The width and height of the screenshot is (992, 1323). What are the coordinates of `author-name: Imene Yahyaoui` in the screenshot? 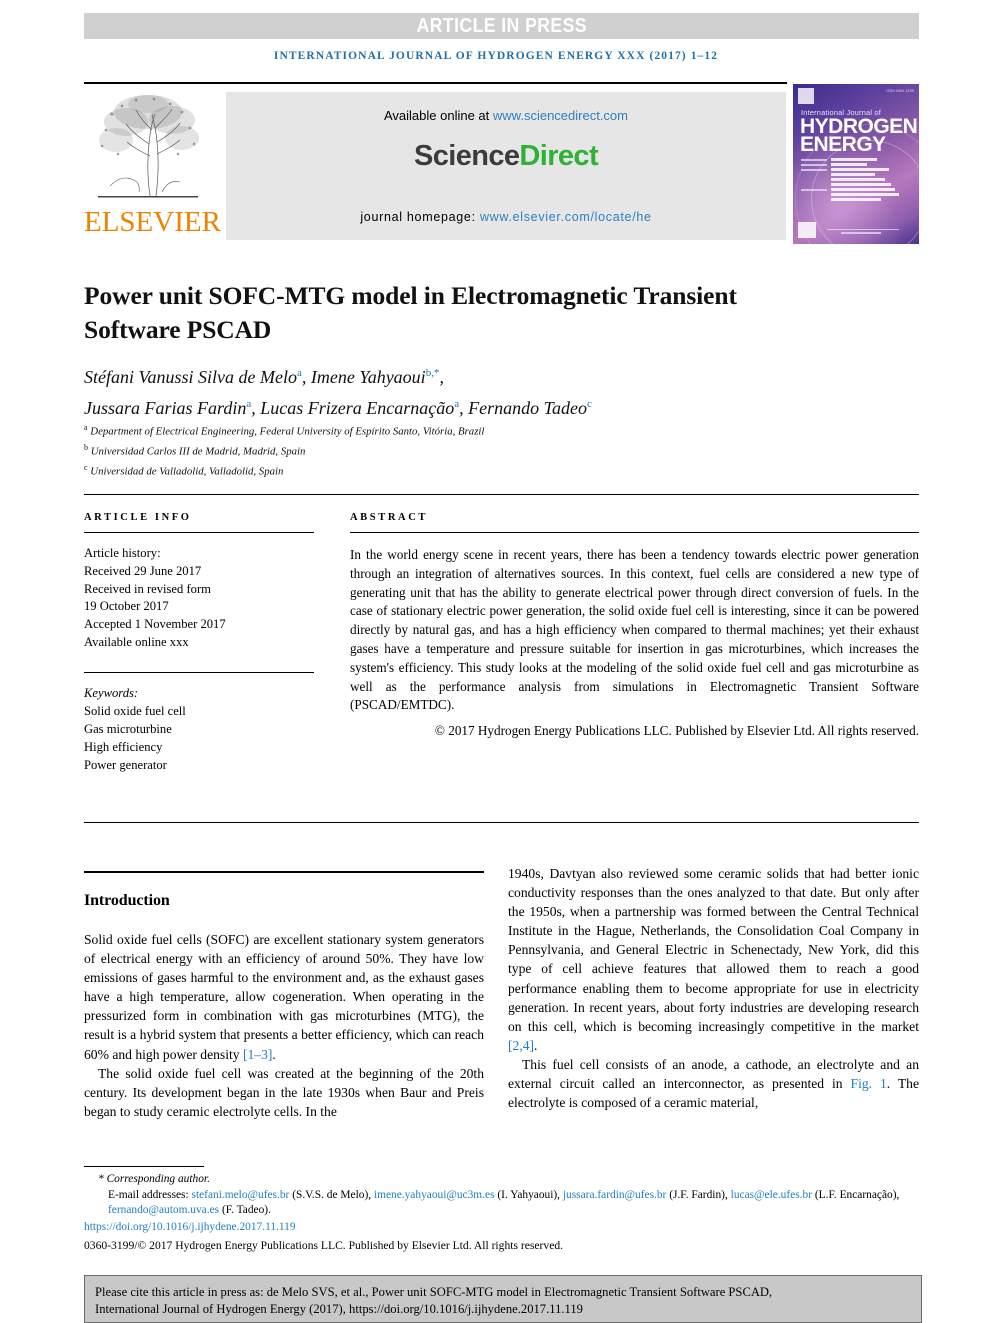 It's located at (368, 377).